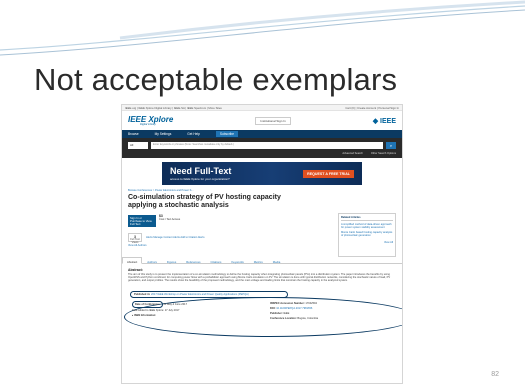 The height and width of the screenshot is (390, 525). What do you see at coordinates (383, 153) in the screenshot?
I see `other-search-options-link: Other Search Options` at bounding box center [383, 153].